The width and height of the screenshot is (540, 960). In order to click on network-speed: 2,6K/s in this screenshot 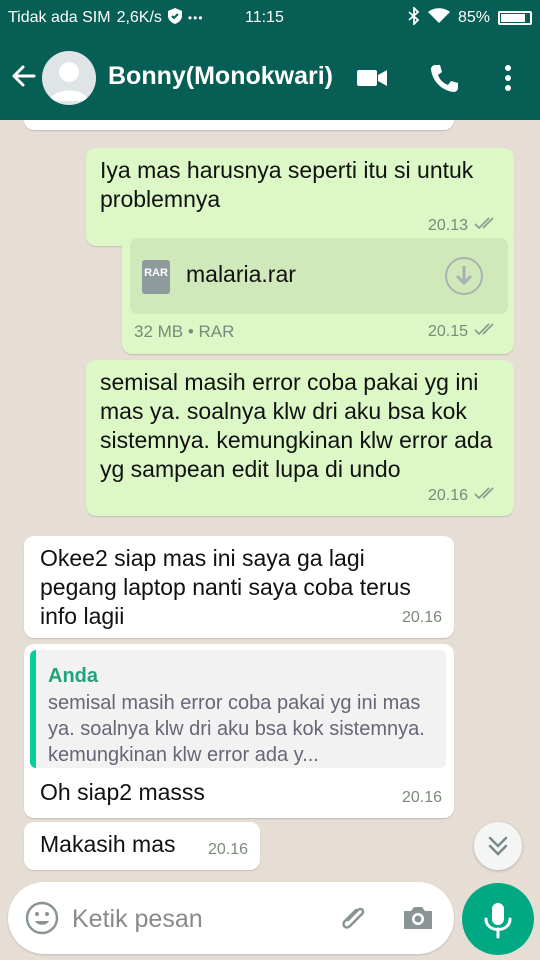, I will do `click(139, 17)`.